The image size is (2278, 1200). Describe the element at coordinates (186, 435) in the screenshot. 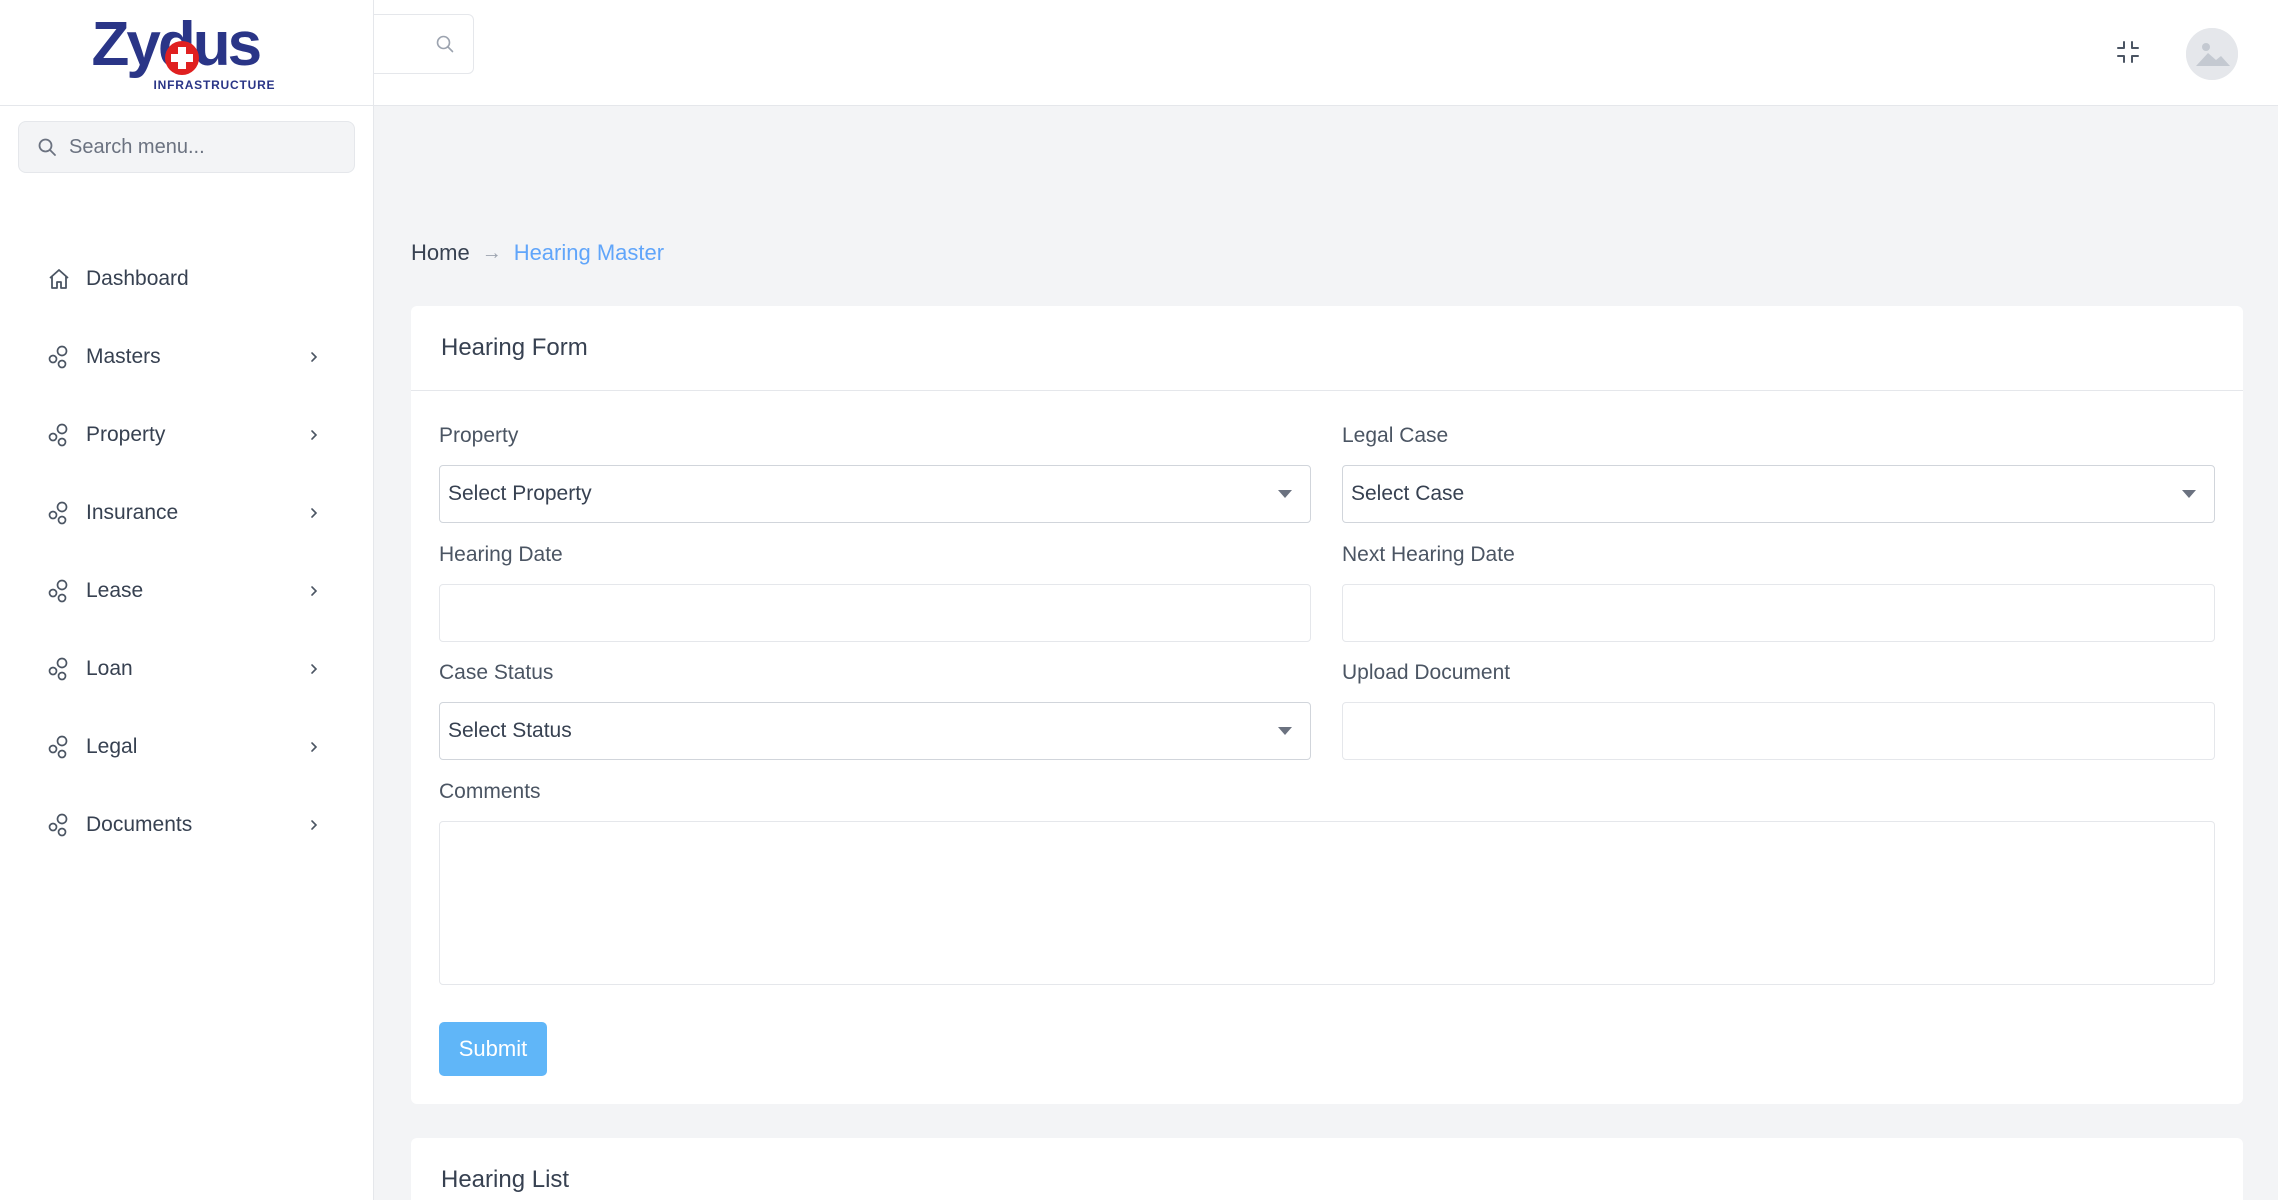

I see `sidebar-item-property: Property` at that location.